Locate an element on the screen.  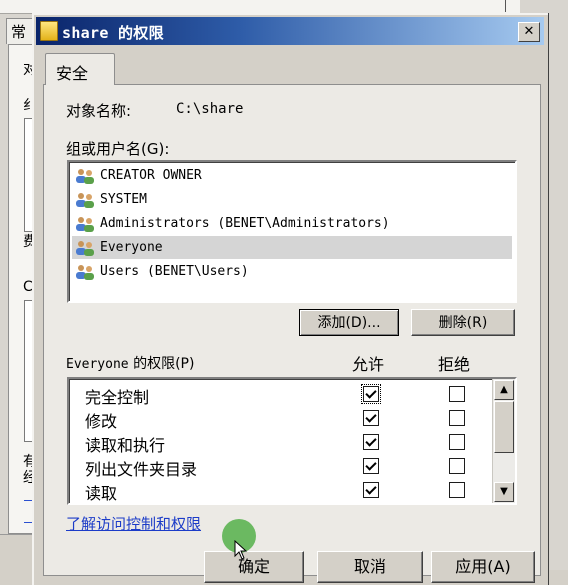
user-list-item: CREATOR OWNER is located at coordinates (292, 175).